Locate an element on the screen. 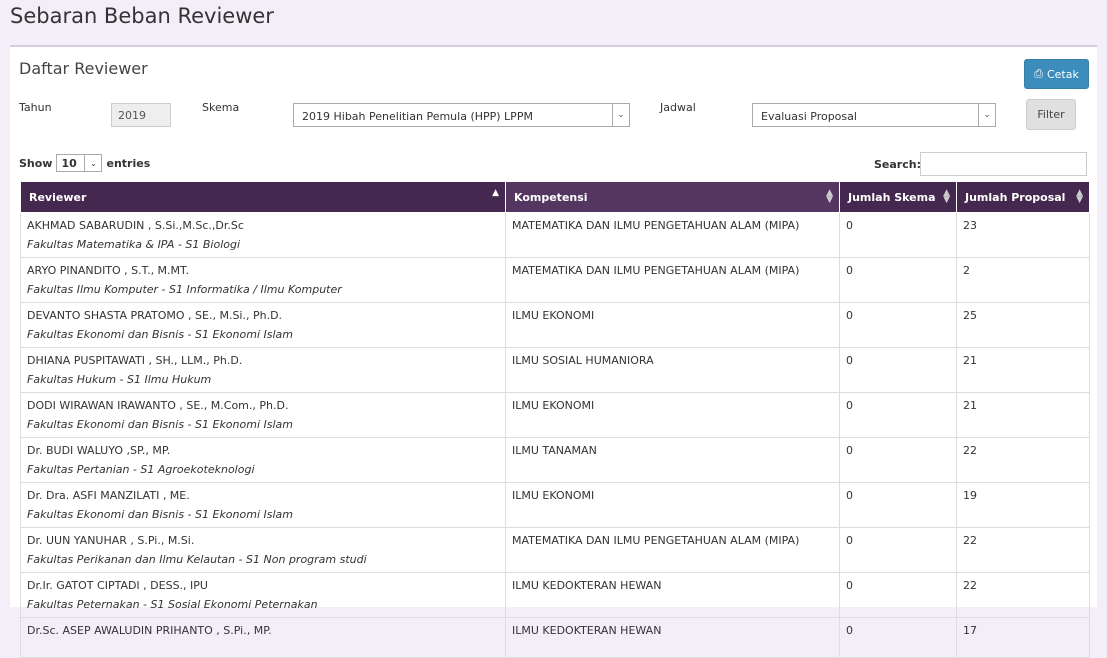  printer-icon: ⎙ is located at coordinates (1038, 73).